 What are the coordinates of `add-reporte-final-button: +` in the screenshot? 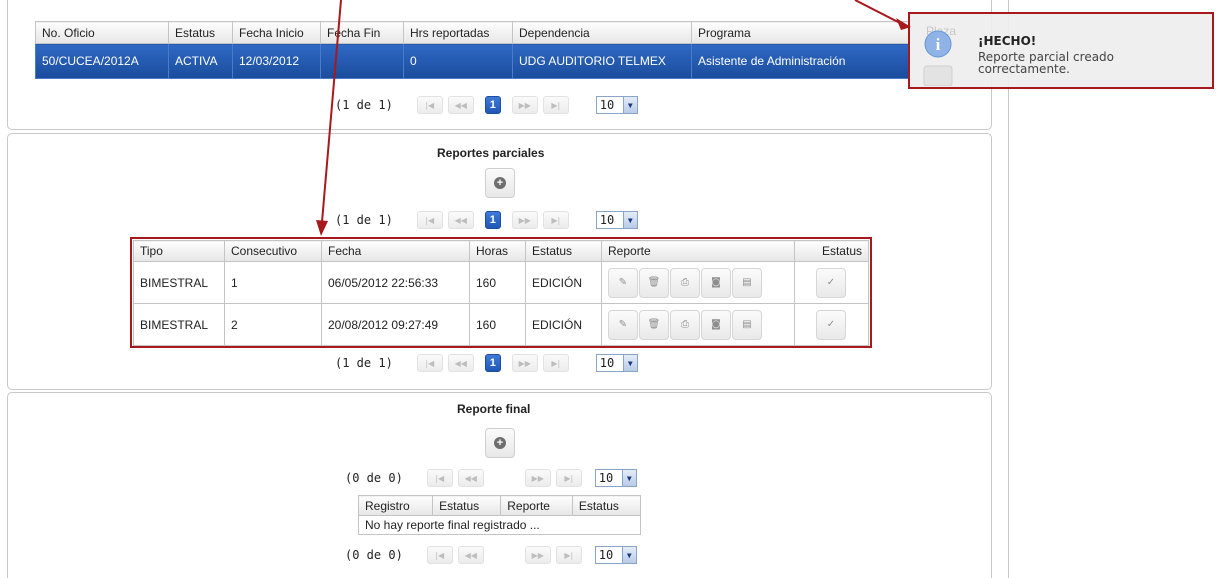 It's located at (500, 443).